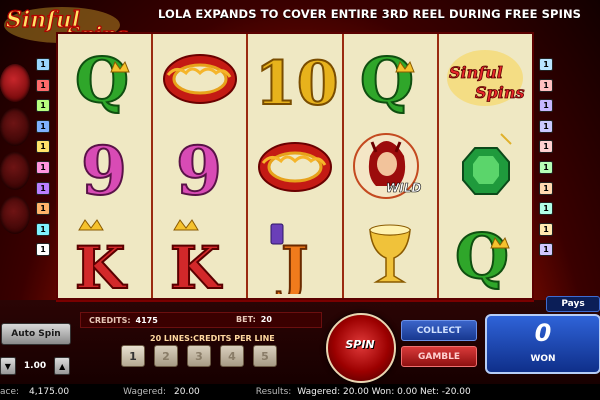 Image resolution: width=600 pixels, height=400 pixels. I want to click on coin-value: 1.00, so click(35, 366).